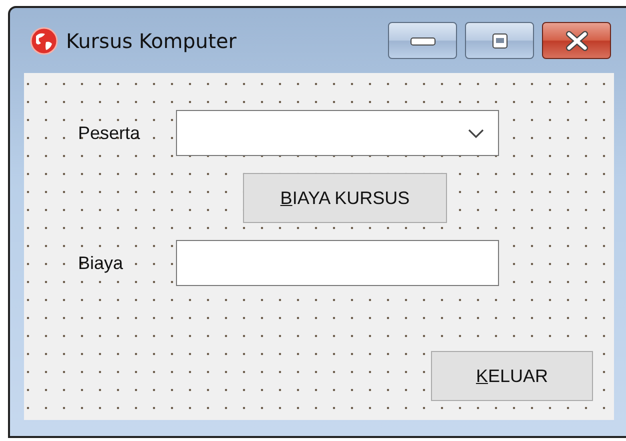 This screenshot has width=626, height=441. I want to click on input-field, so click(337, 263).